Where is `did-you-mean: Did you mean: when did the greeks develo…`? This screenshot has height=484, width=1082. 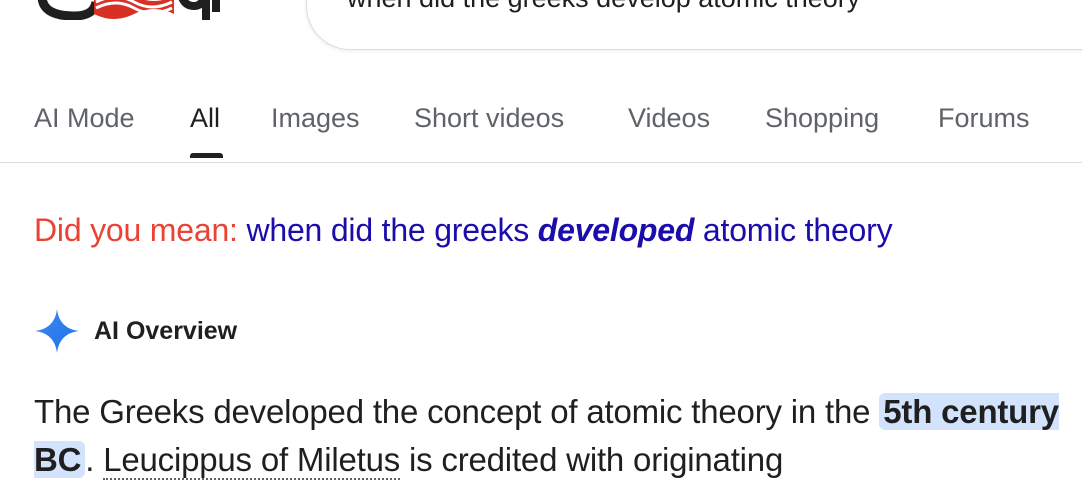
did-you-mean: Did you mean: when did the greeks develo… is located at coordinates (463, 230).